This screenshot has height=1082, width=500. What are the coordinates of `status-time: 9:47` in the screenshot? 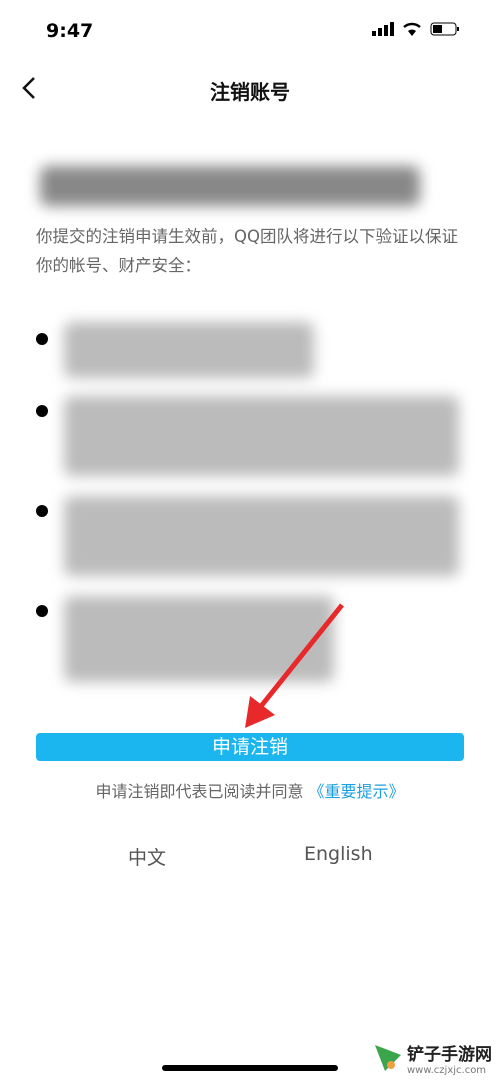 It's located at (70, 31).